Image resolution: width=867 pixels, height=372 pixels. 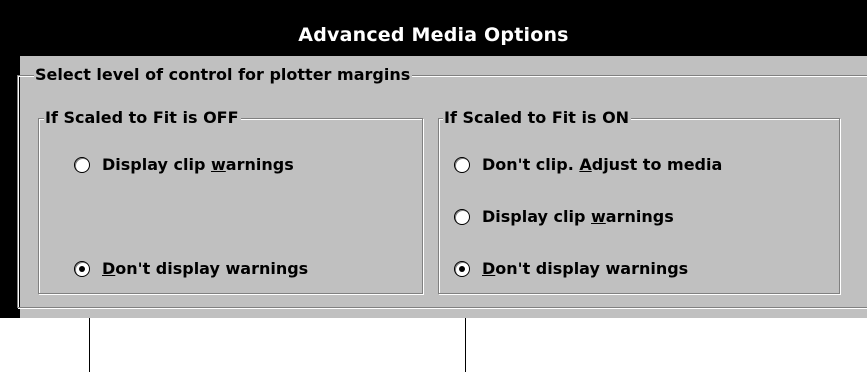 I want to click on scaled-on-dont-clip-adjust-radio: Don't clip. Adjust to media, so click(x=588, y=165).